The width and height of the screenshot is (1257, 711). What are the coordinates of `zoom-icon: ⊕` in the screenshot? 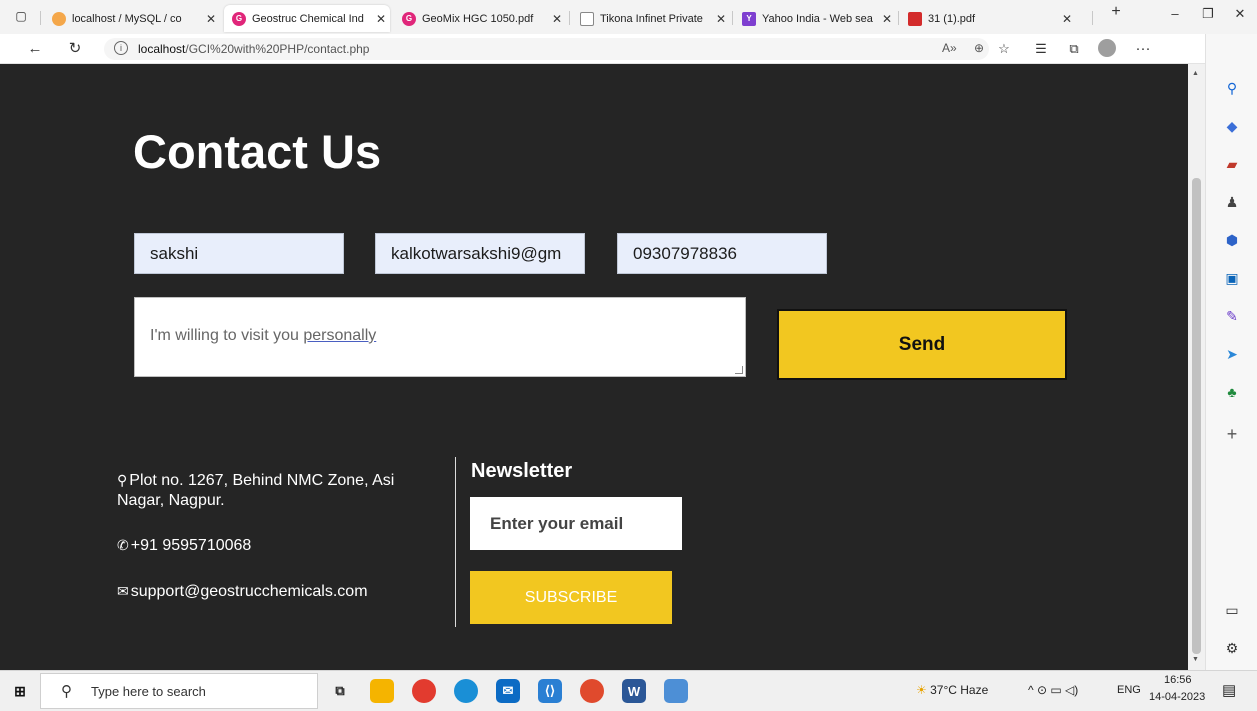 It's located at (979, 48).